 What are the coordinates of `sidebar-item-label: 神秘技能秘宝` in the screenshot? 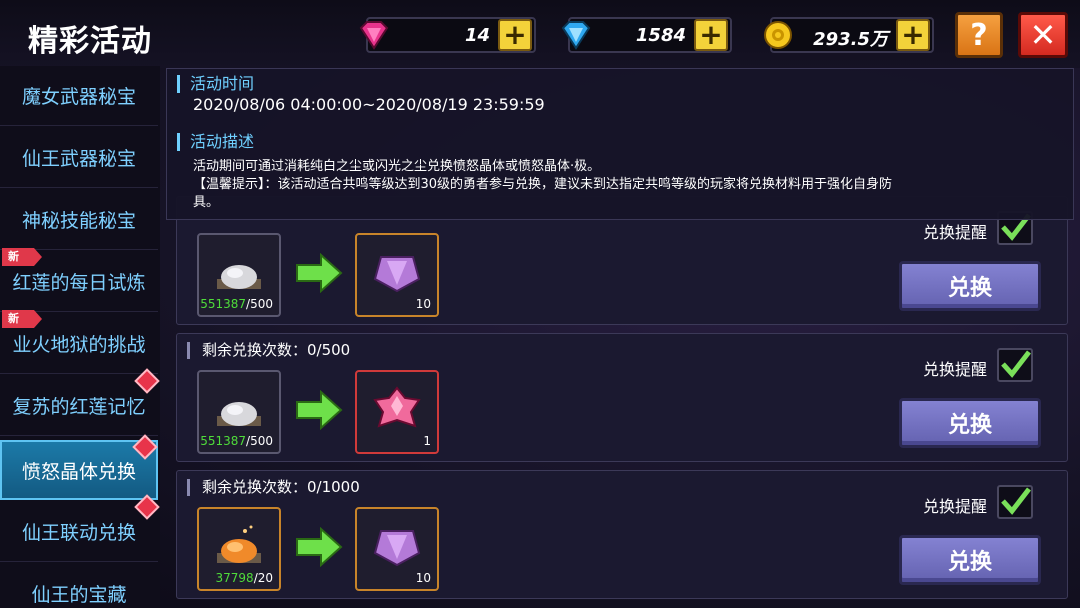 It's located at (78, 221).